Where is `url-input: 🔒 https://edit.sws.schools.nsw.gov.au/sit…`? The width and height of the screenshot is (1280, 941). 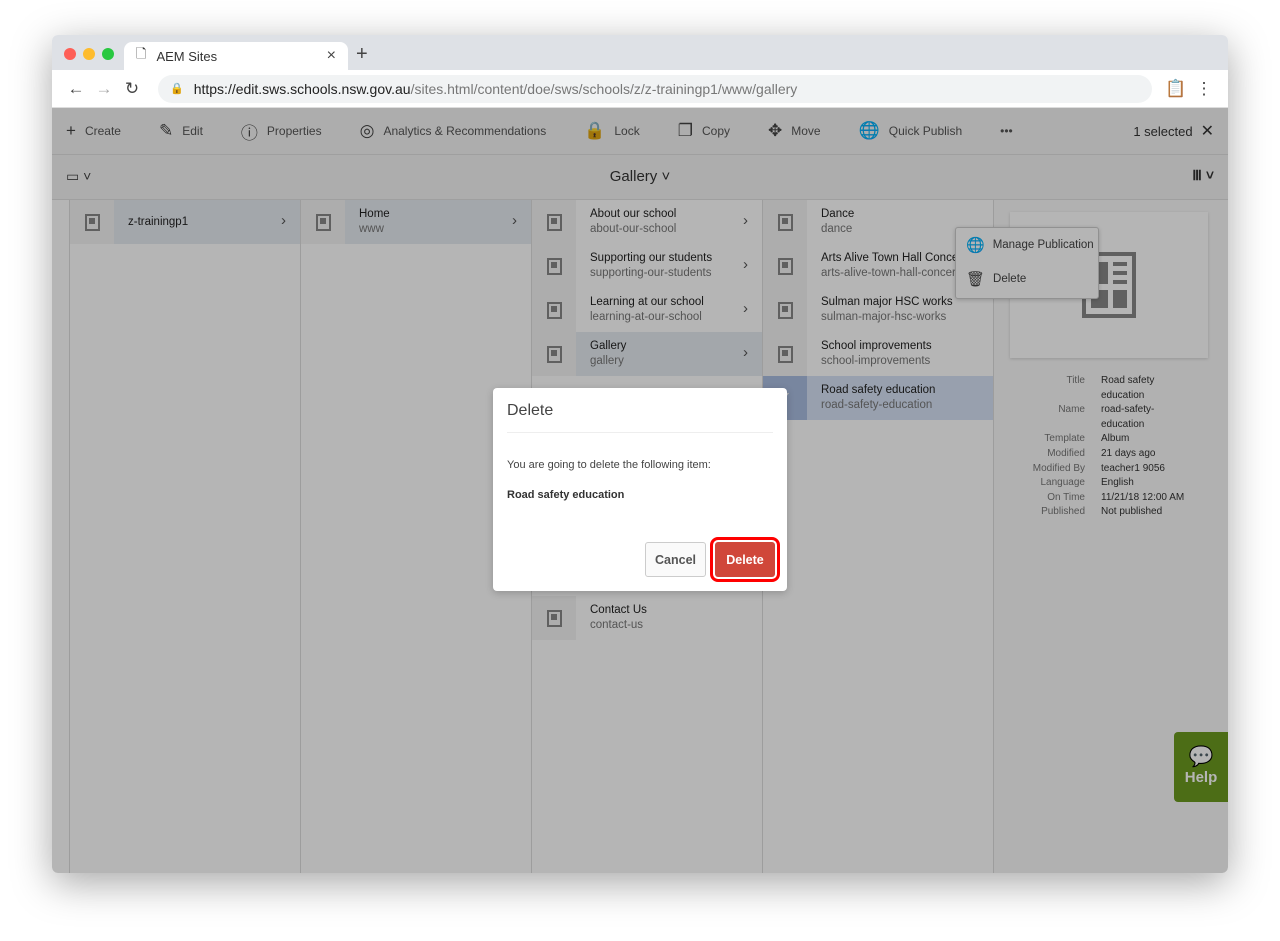 url-input: 🔒 https://edit.sws.schools.nsw.gov.au/sit… is located at coordinates (655, 88).